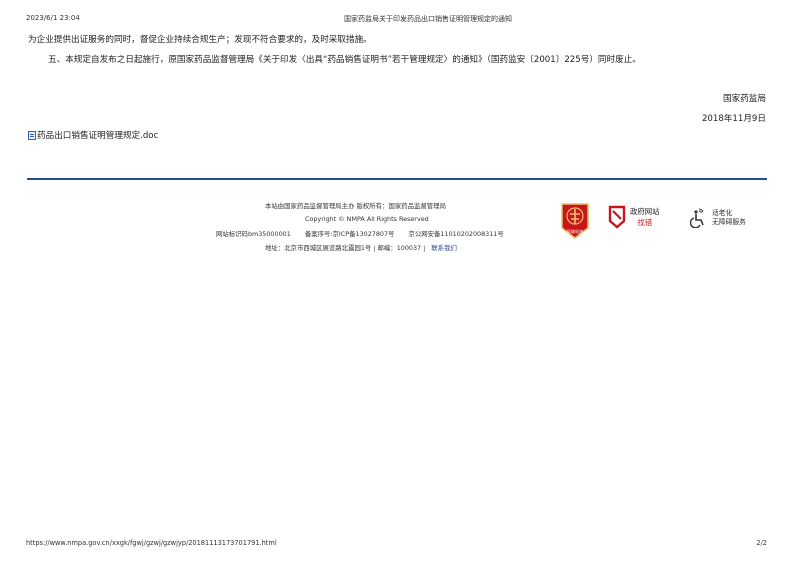 The width and height of the screenshot is (793, 561). What do you see at coordinates (98, 136) in the screenshot?
I see `attachment-filename: 药品出口销售证明管理规定.doc` at bounding box center [98, 136].